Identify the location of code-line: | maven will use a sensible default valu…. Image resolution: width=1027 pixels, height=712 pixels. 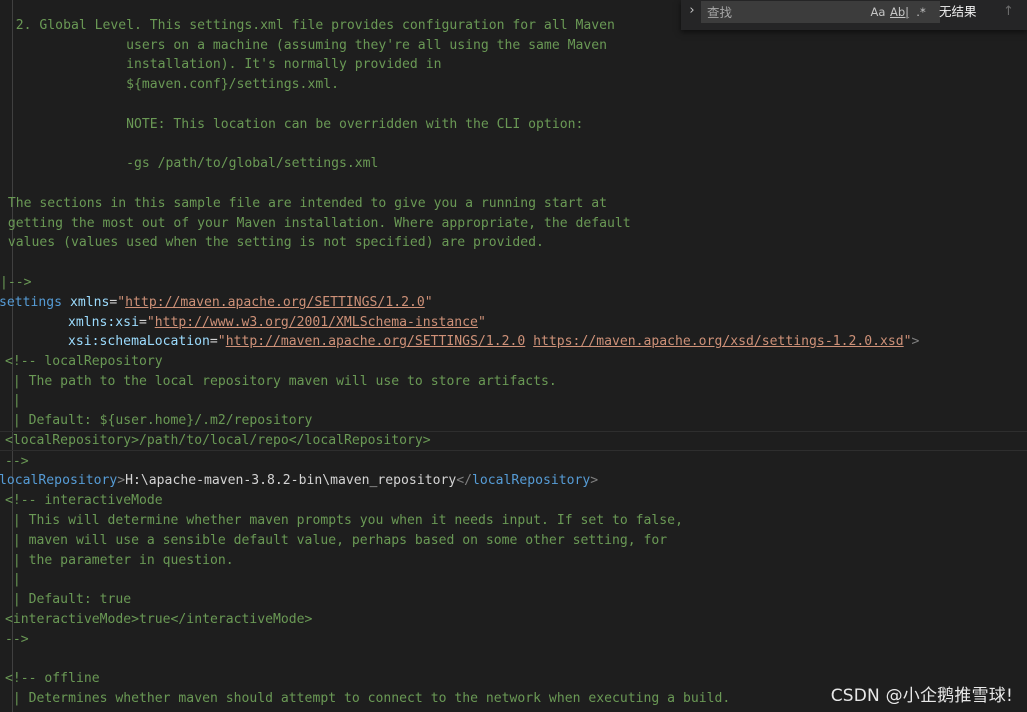
(336, 540).